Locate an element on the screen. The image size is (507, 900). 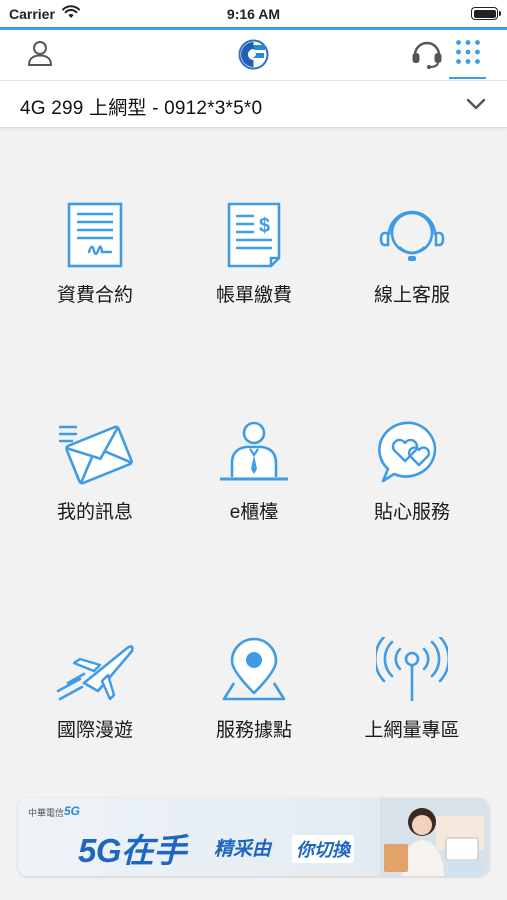
menu-item-bill-payment: $ 帳單繳費 is located at coordinates (254, 260).